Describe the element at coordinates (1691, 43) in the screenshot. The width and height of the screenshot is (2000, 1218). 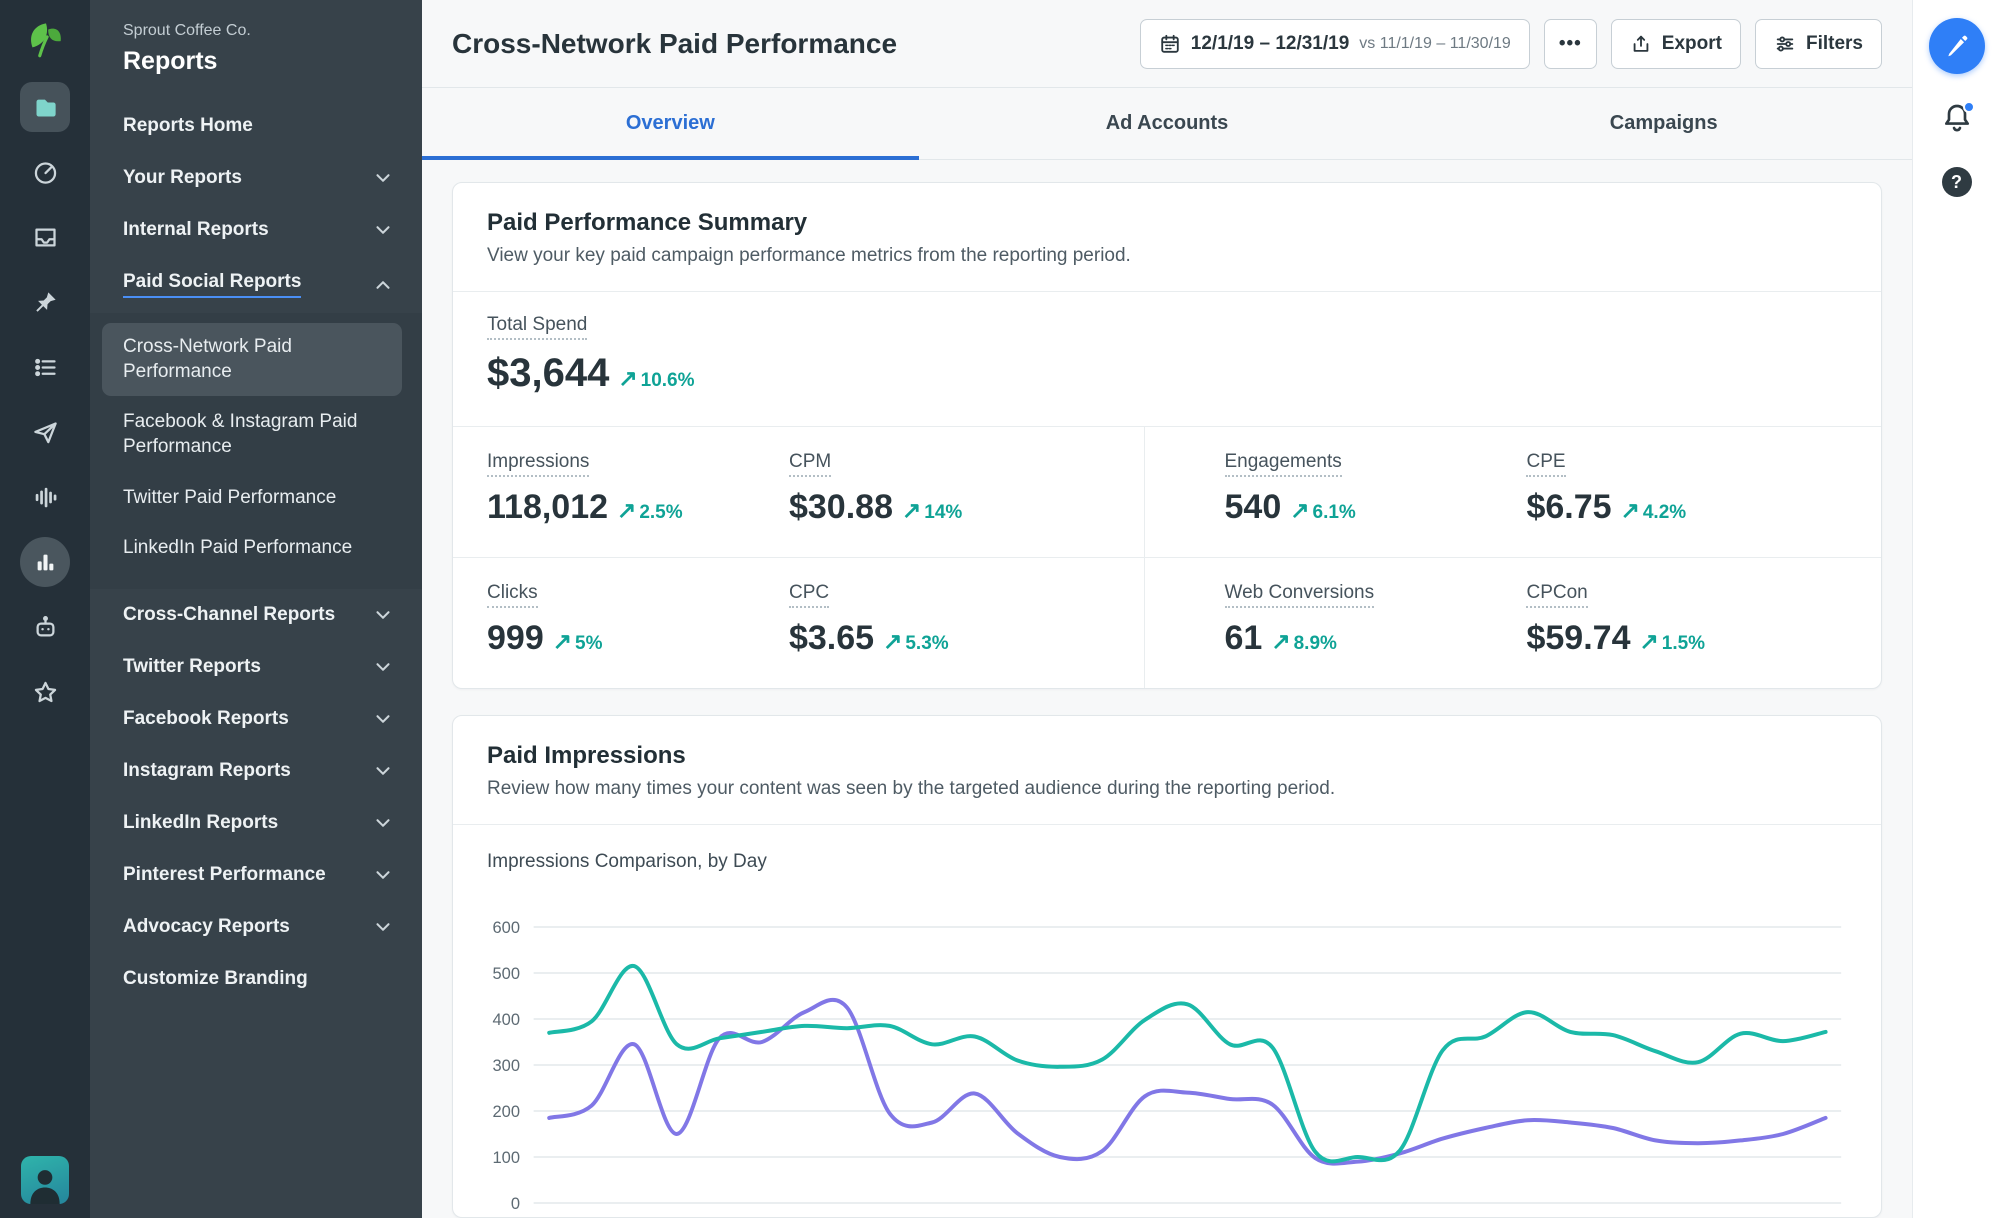
I see `export-label: Export` at that location.